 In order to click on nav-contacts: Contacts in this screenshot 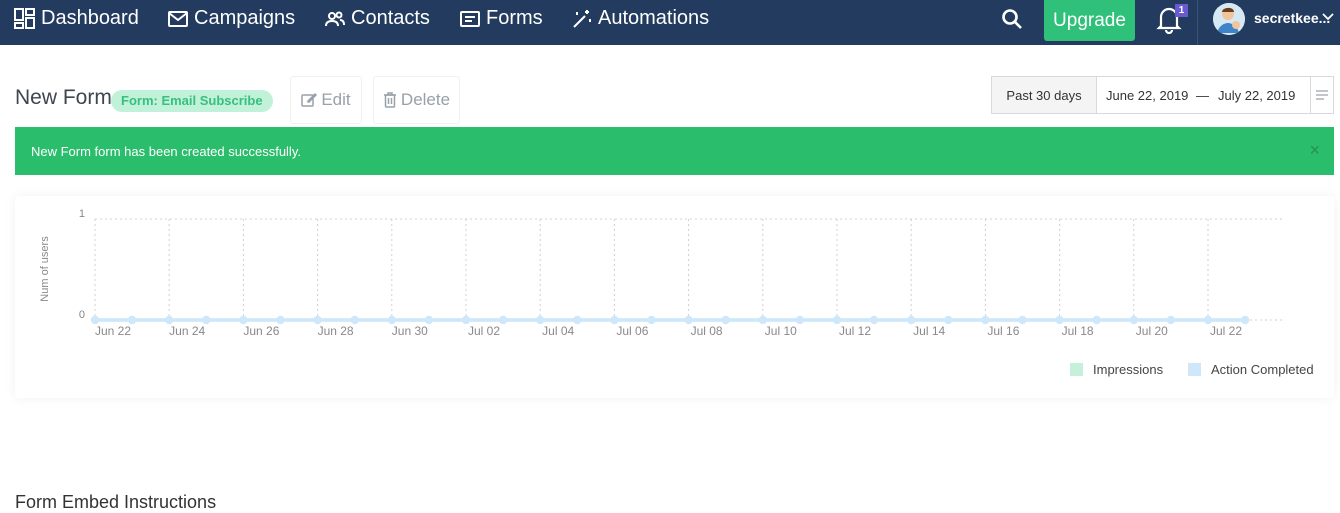, I will do `click(377, 18)`.